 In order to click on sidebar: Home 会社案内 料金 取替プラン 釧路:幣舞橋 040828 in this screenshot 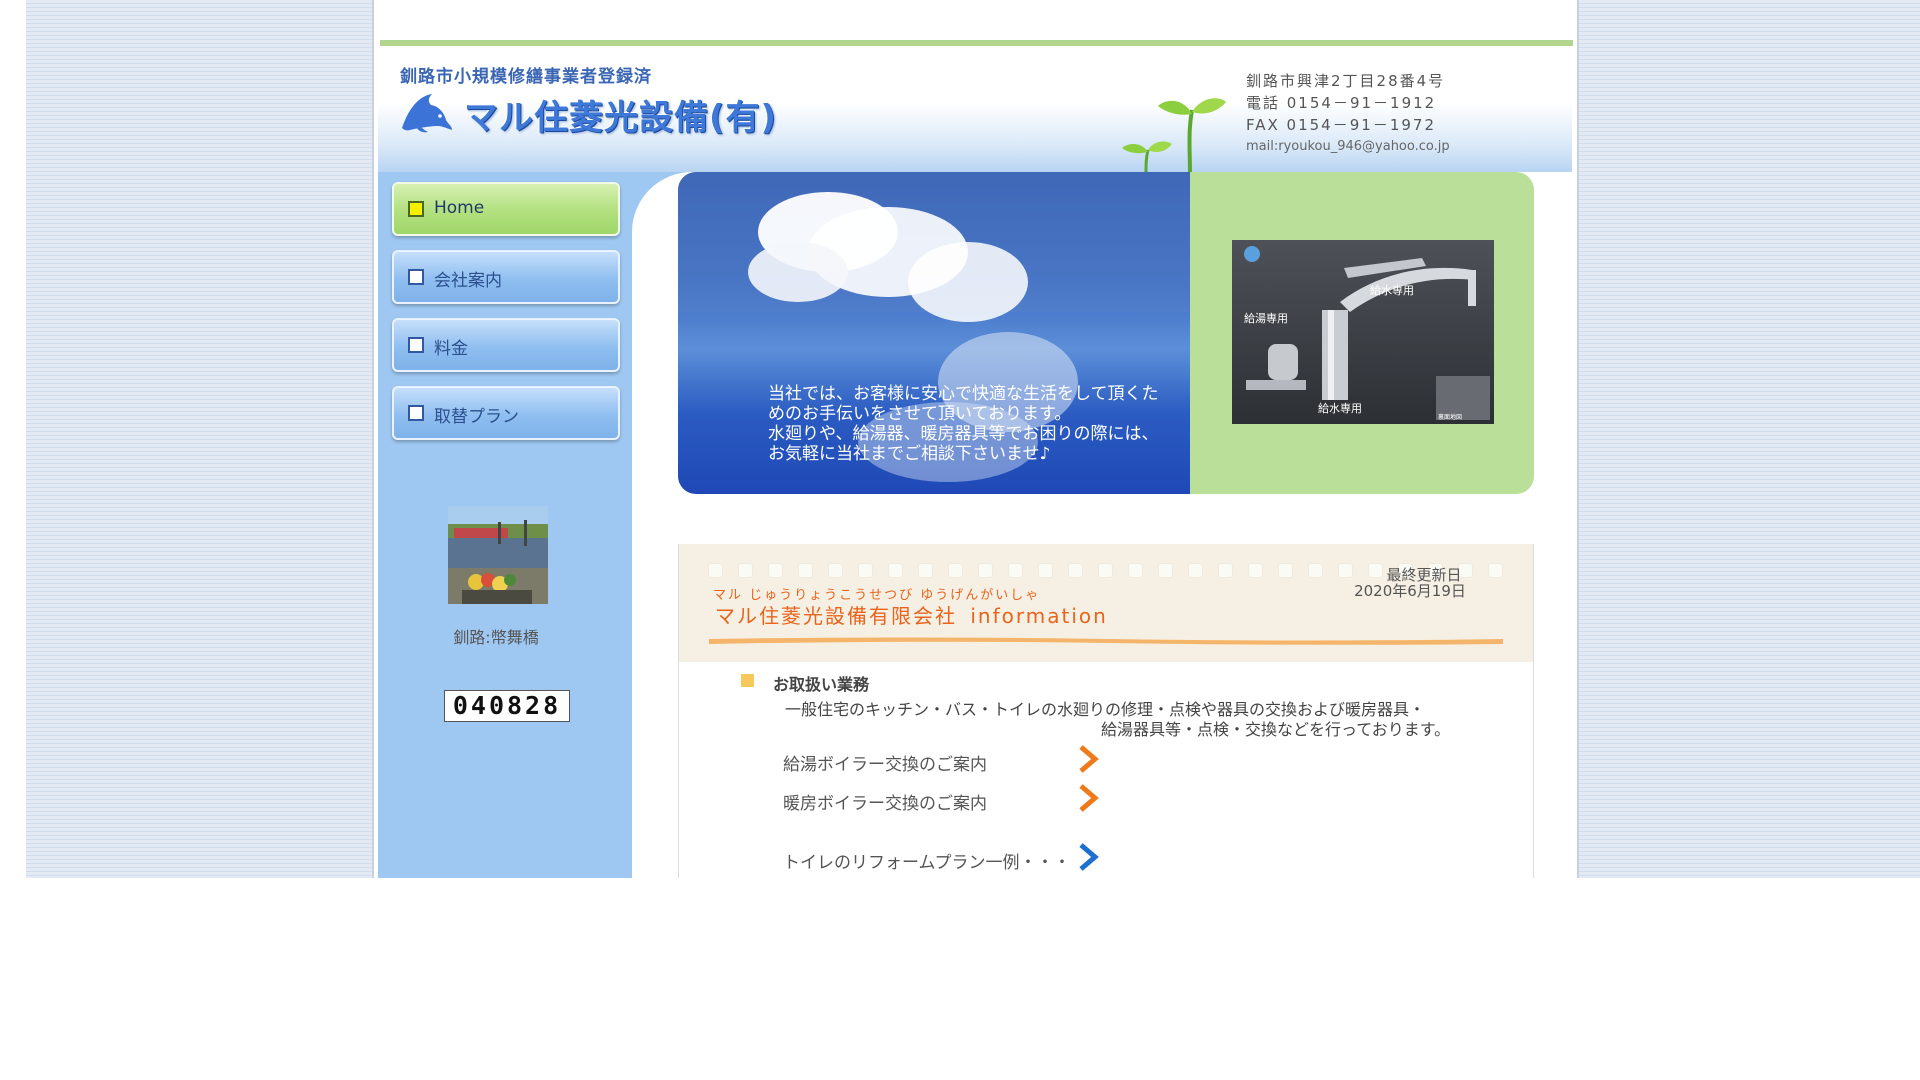, I will do `click(505, 525)`.